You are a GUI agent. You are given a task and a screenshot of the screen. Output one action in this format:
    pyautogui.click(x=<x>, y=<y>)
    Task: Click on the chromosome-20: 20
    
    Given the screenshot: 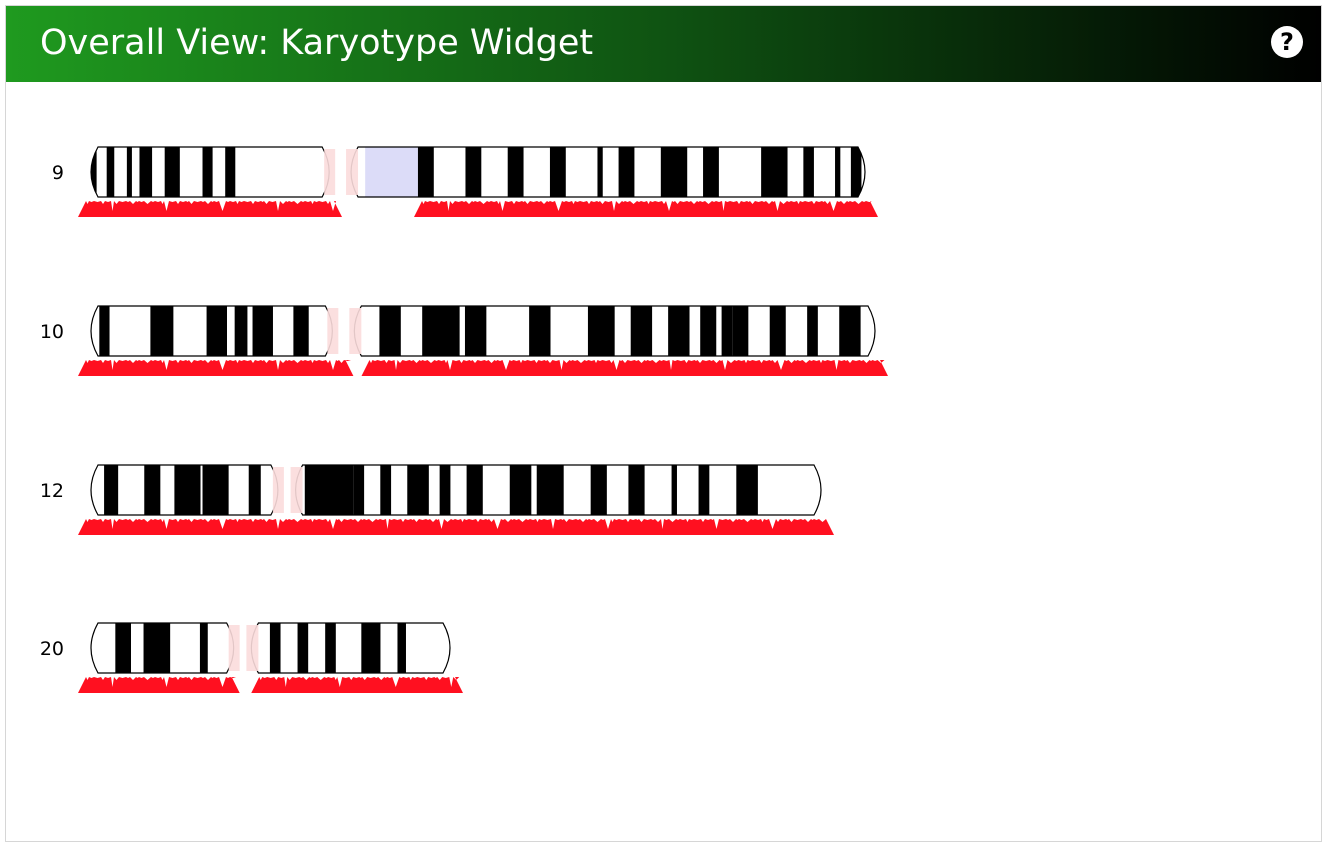 What is the action you would take?
    pyautogui.click(x=251, y=657)
    